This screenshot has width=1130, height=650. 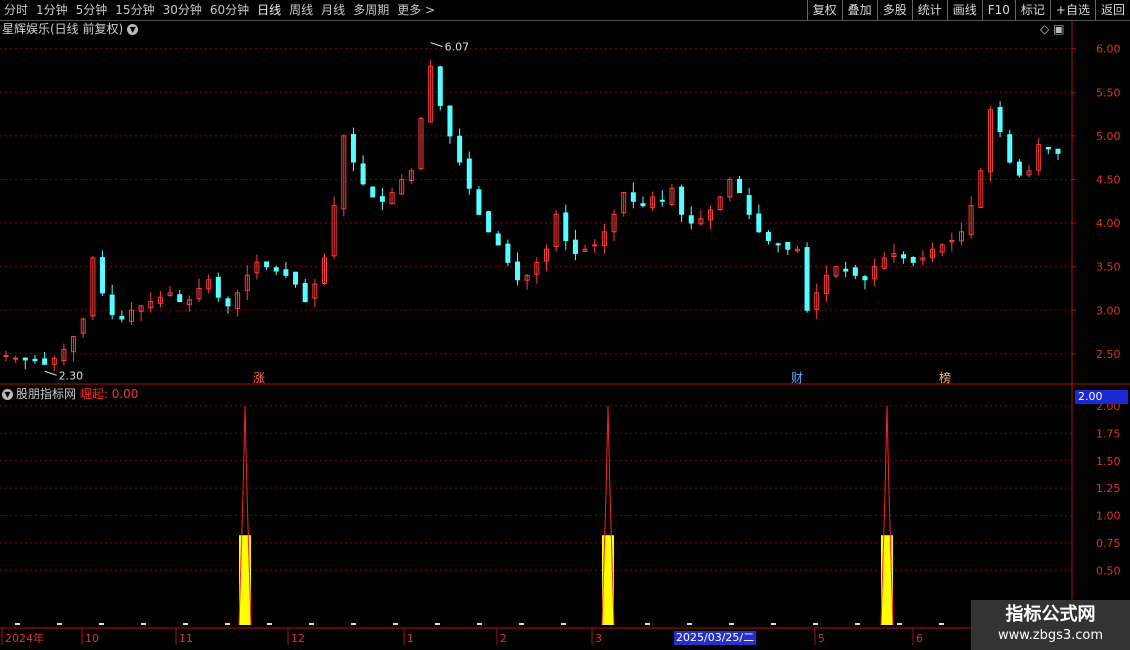 What do you see at coordinates (598, 638) in the screenshot?
I see `time-label: 3` at bounding box center [598, 638].